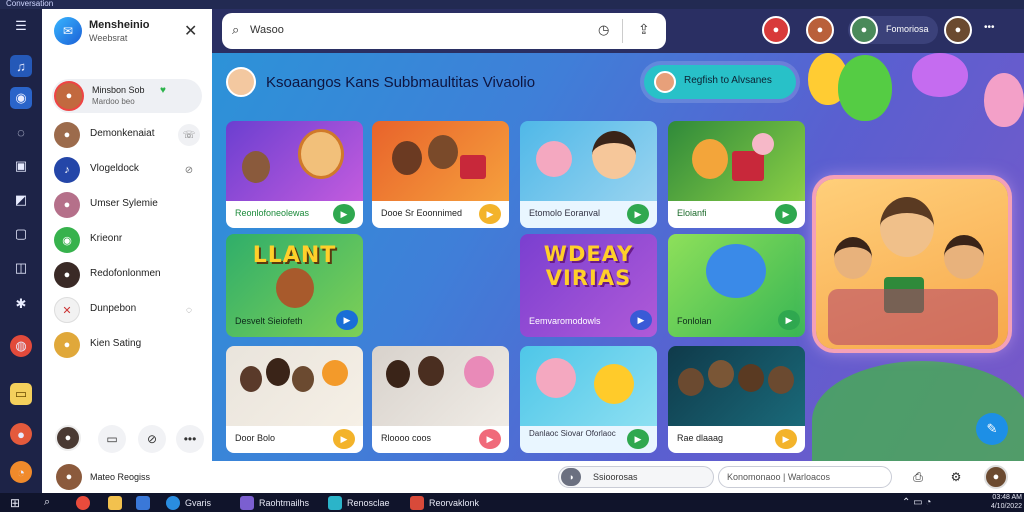 The height and width of the screenshot is (512, 1024). Describe the element at coordinates (129, 170) in the screenshot. I see `contact-item: ♪ Vlogeldock ⊘` at that location.